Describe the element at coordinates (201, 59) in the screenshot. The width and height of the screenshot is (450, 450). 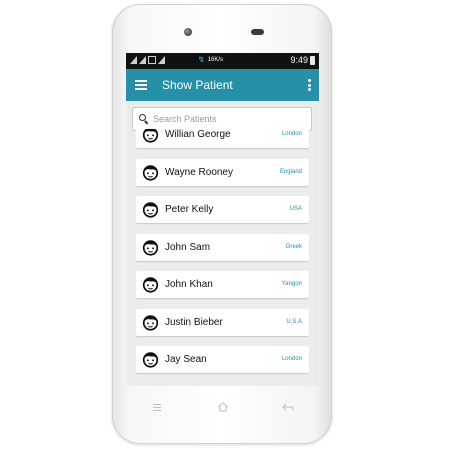
I see `usb-icon: ↯` at that location.